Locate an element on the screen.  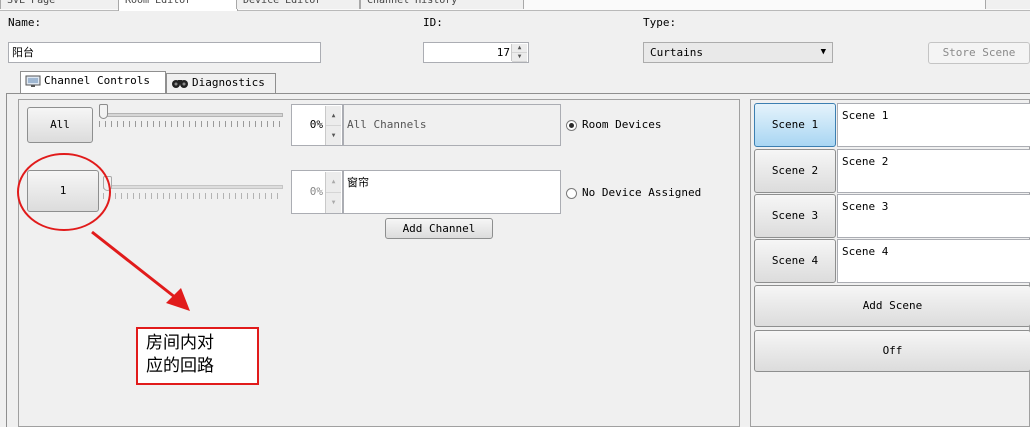
annotation-line-2: 应的回路 is located at coordinates (180, 366).